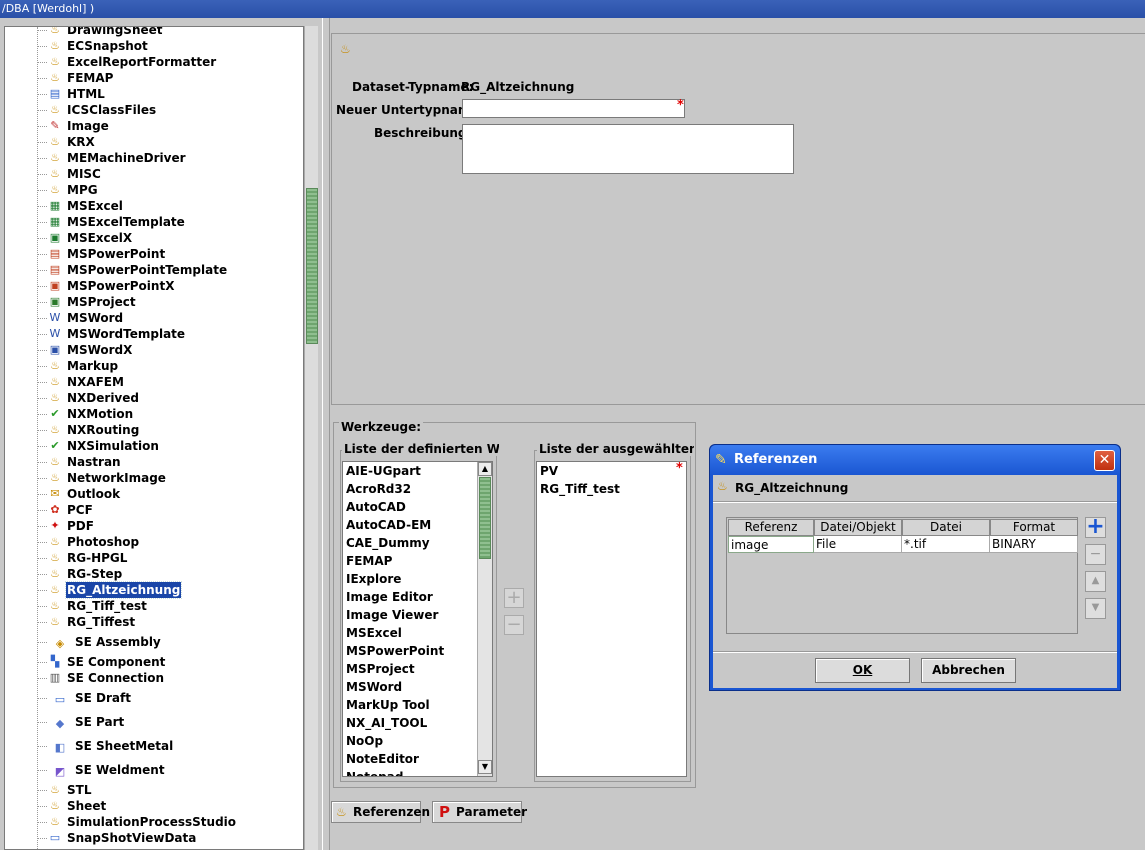 The height and width of the screenshot is (850, 1145). Describe the element at coordinates (126, 334) in the screenshot. I see `tree-item-label: MSWordTemplate` at that location.